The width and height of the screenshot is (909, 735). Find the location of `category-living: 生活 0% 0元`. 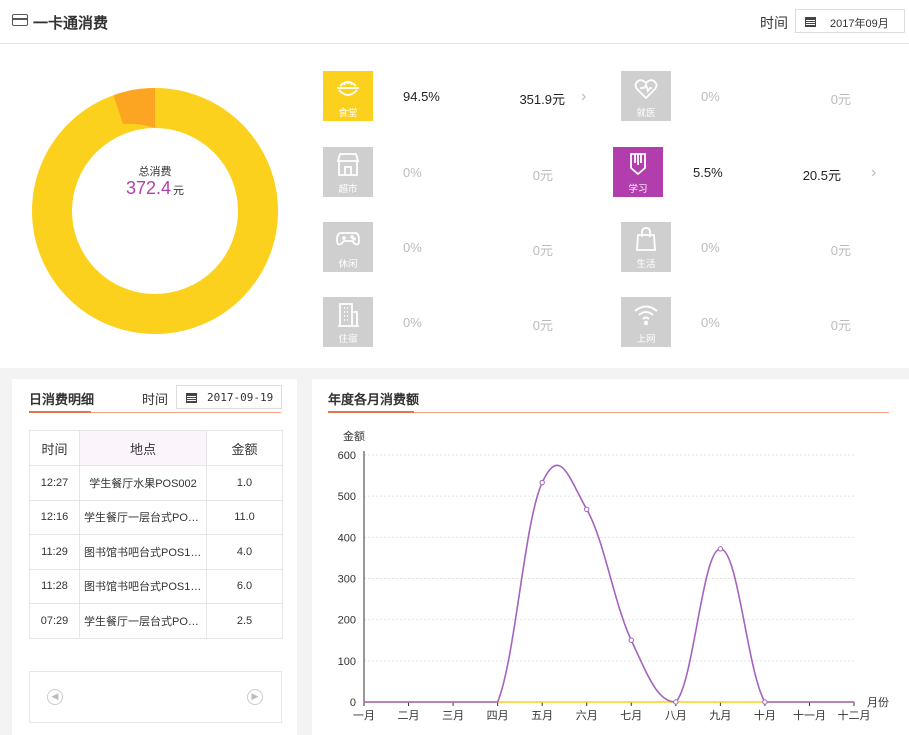

category-living: 生活 0% 0元 is located at coordinates (752, 247).